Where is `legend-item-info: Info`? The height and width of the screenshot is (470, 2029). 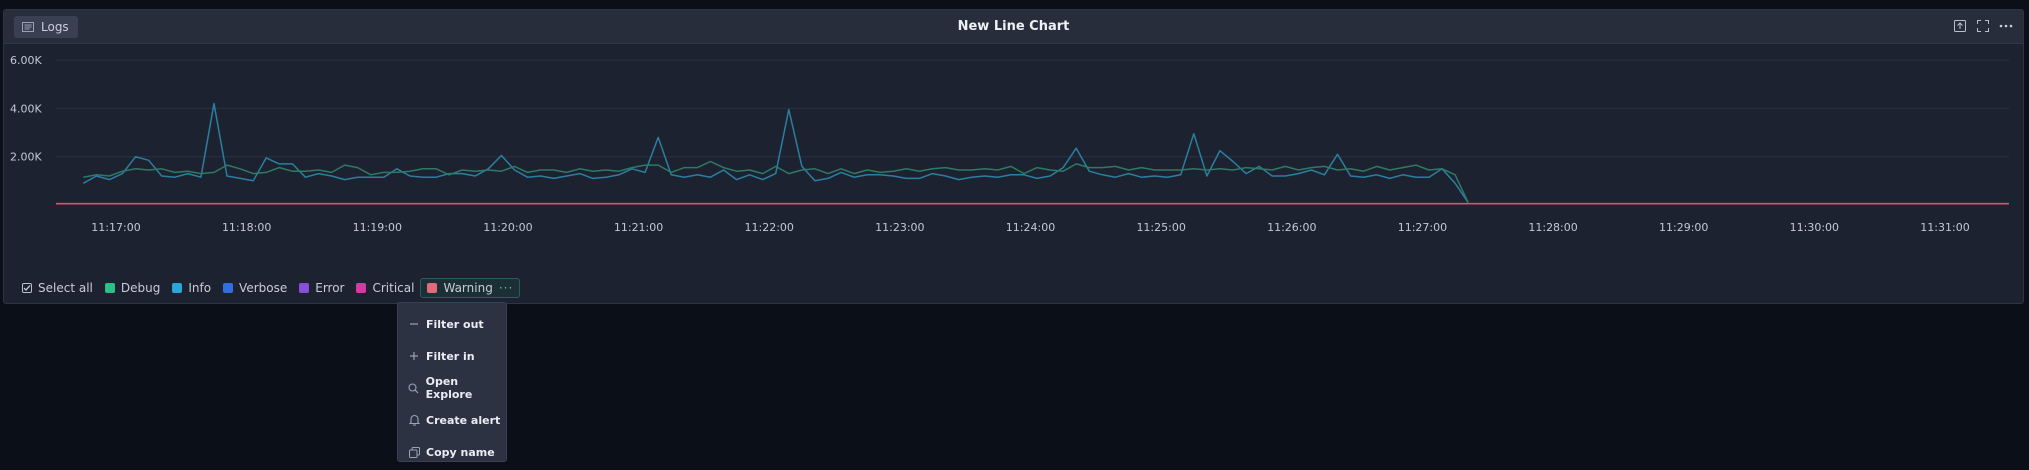
legend-item-info: Info is located at coordinates (191, 288).